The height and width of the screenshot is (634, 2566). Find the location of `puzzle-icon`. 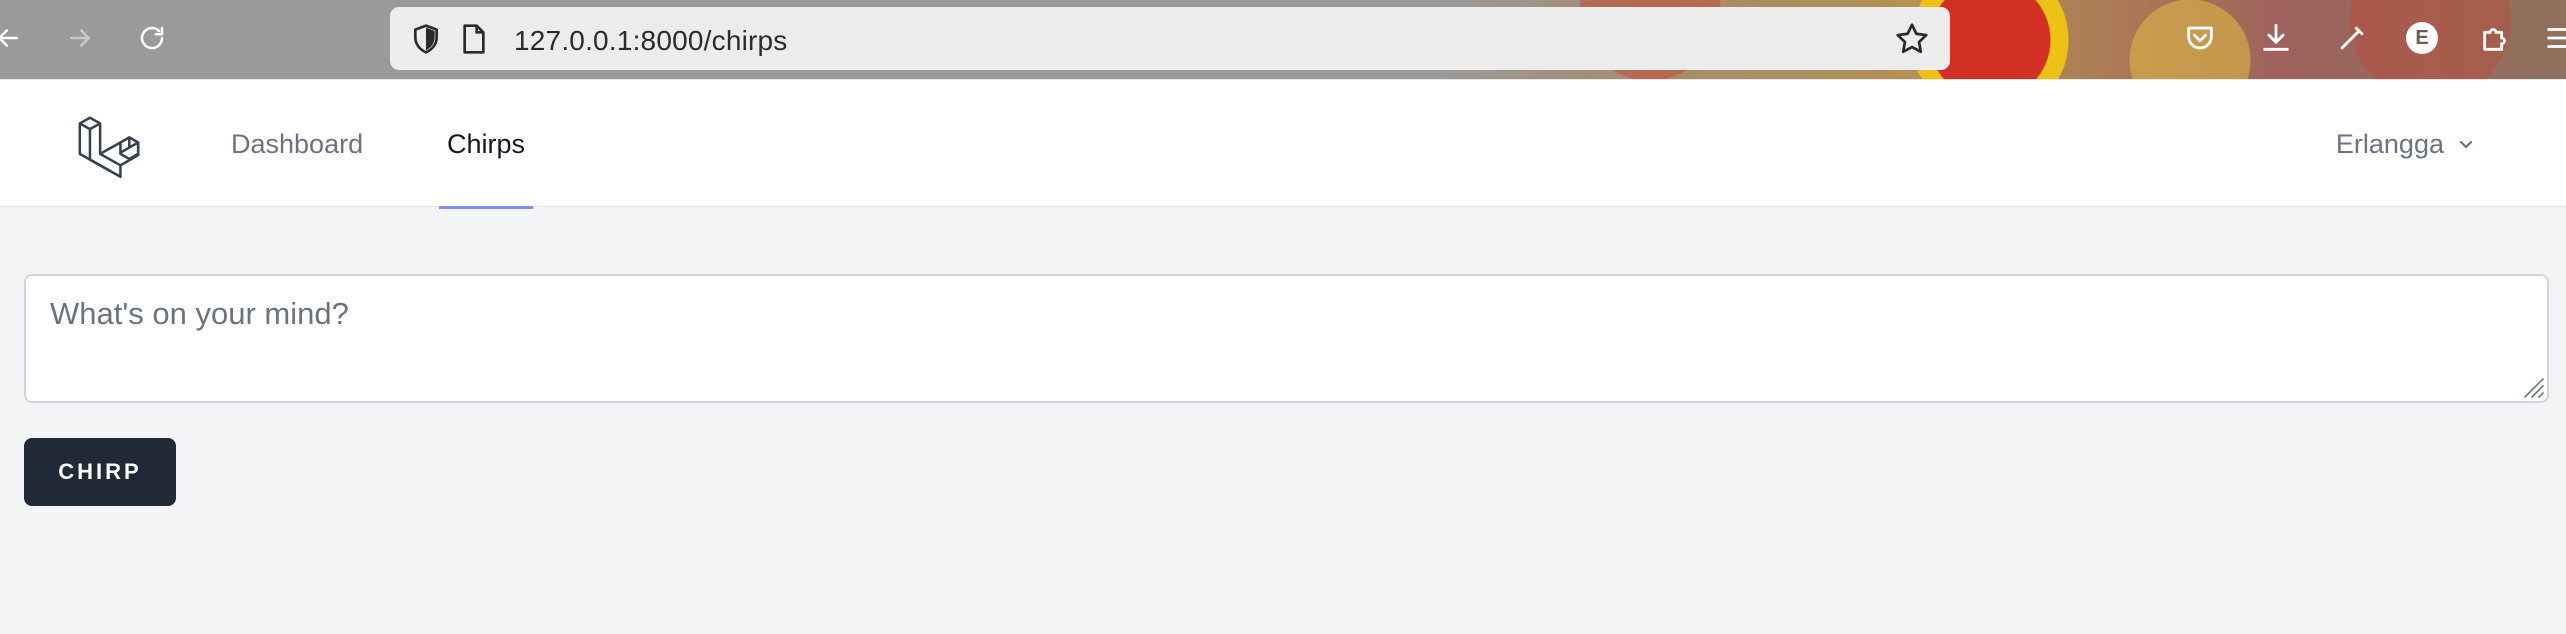

puzzle-icon is located at coordinates (2494, 39).